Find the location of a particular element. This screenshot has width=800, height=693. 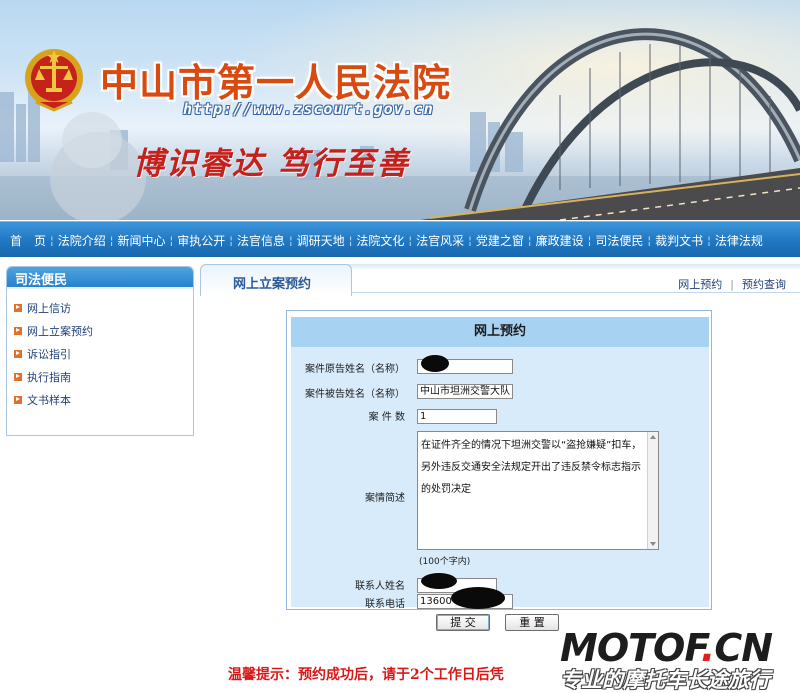

reset-button: 重 置 is located at coordinates (532, 622).